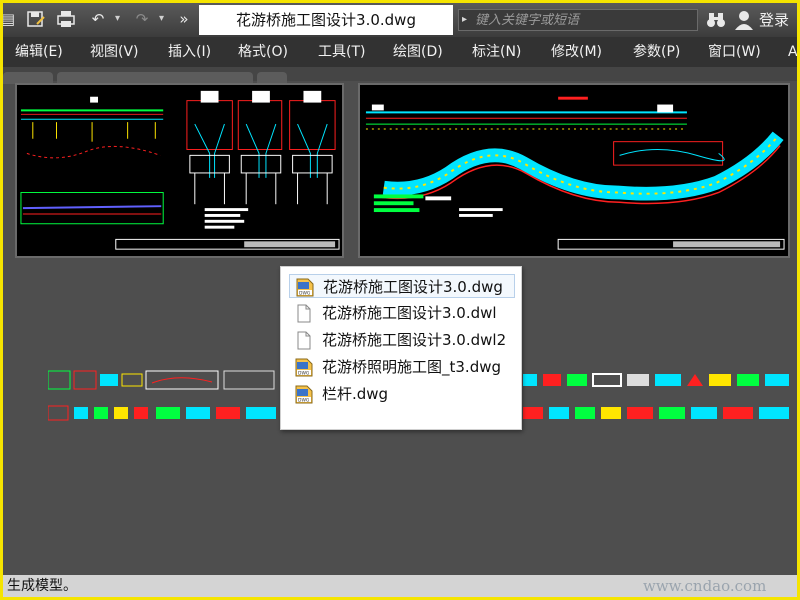 The width and height of the screenshot is (800, 600). Describe the element at coordinates (413, 287) in the screenshot. I see `file-name: 花游桥施工图设计3.0.dwg` at that location.